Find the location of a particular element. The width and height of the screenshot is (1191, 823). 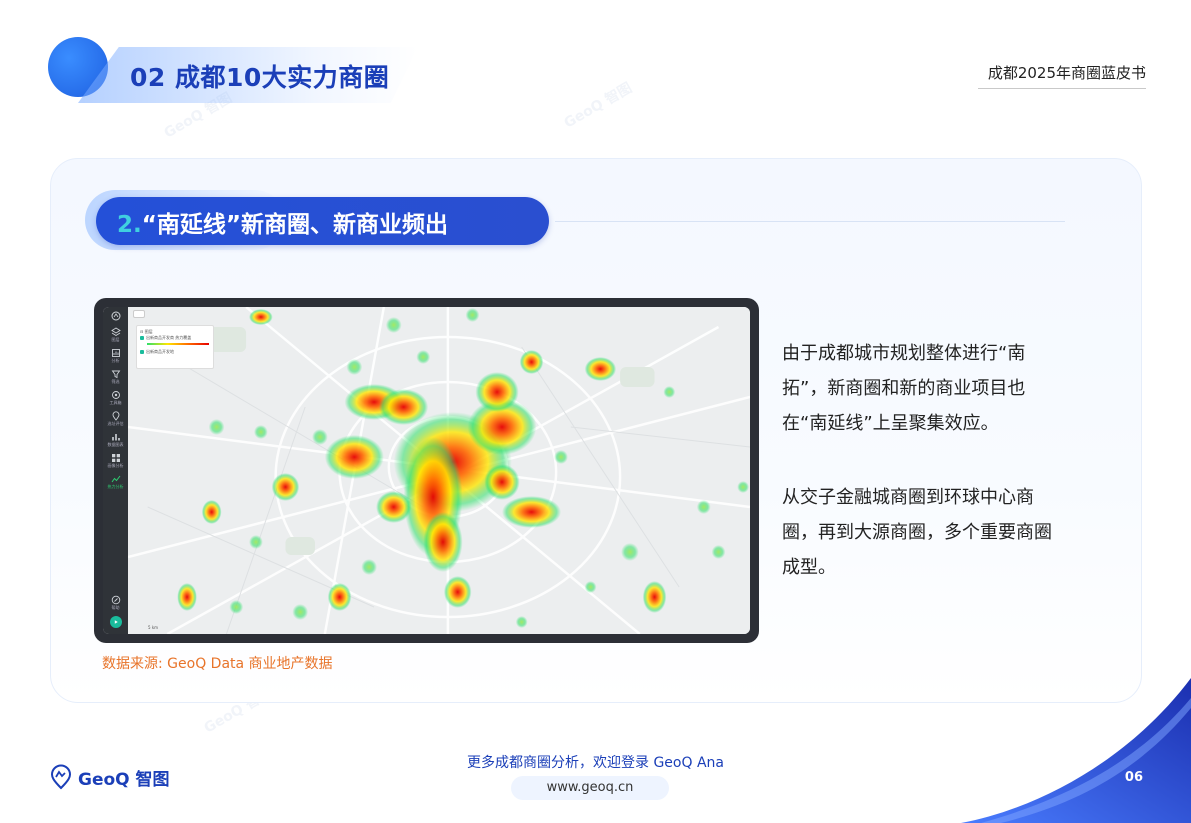

header-divider is located at coordinates (1062, 88).